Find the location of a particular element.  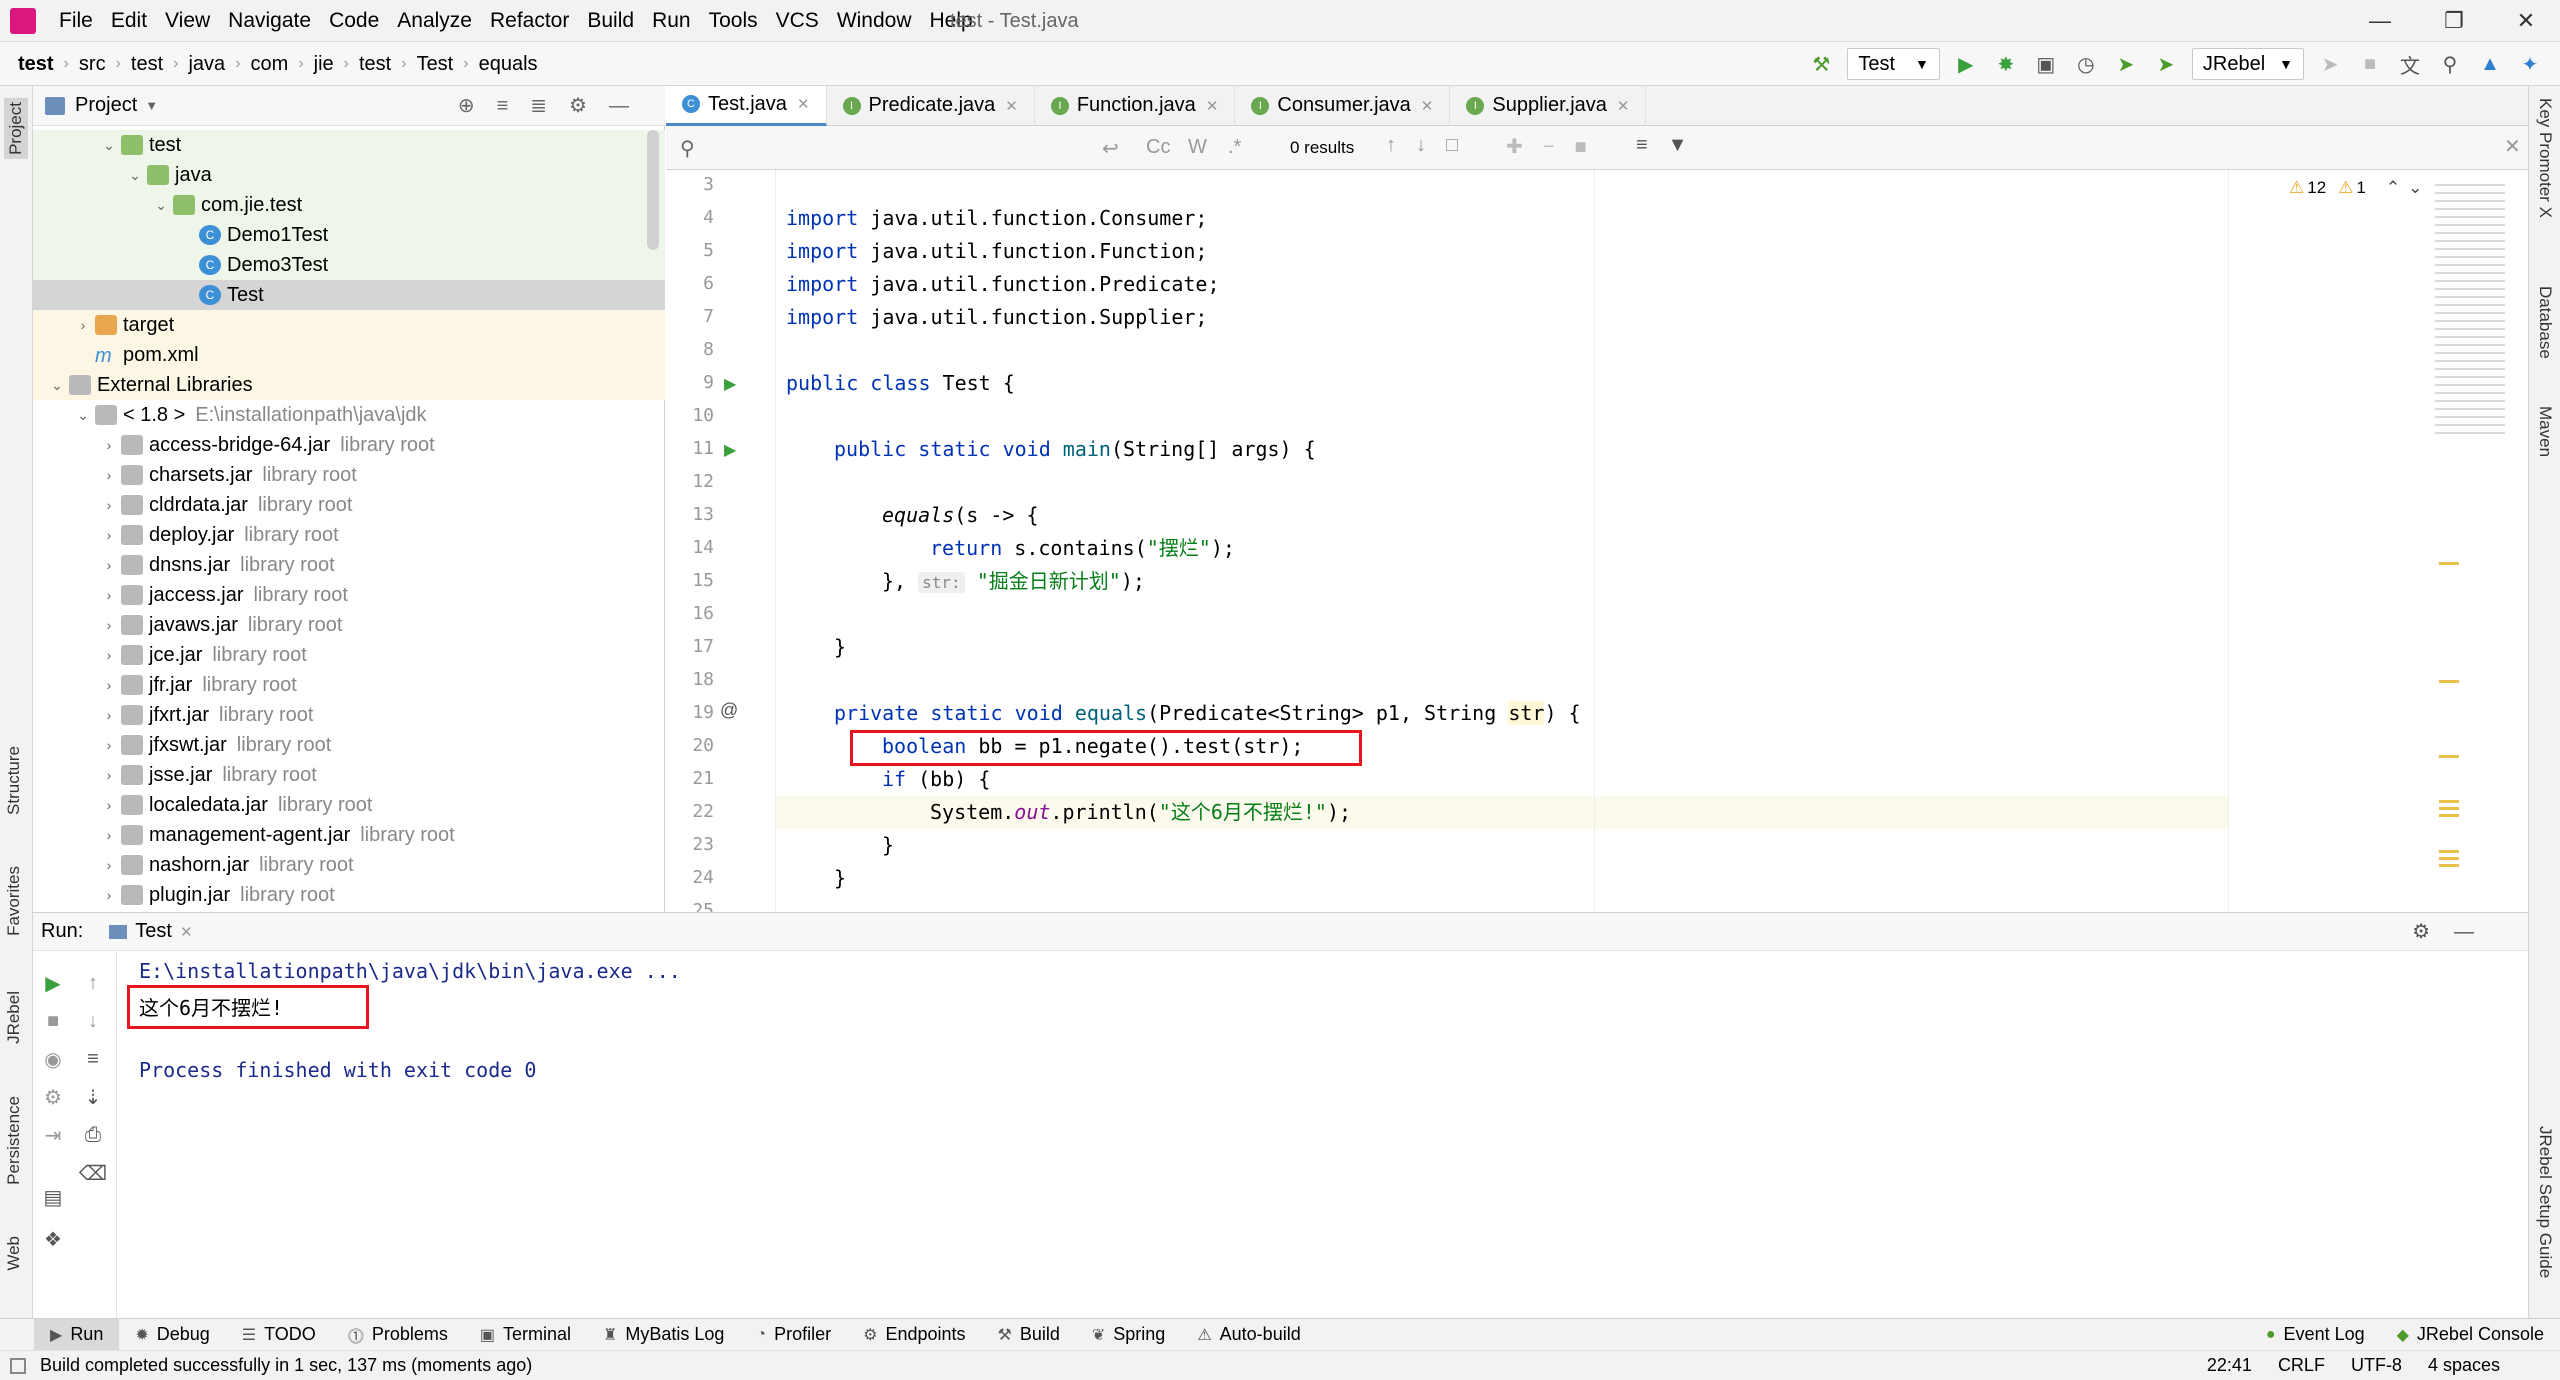

menu-run: Run is located at coordinates (671, 21).